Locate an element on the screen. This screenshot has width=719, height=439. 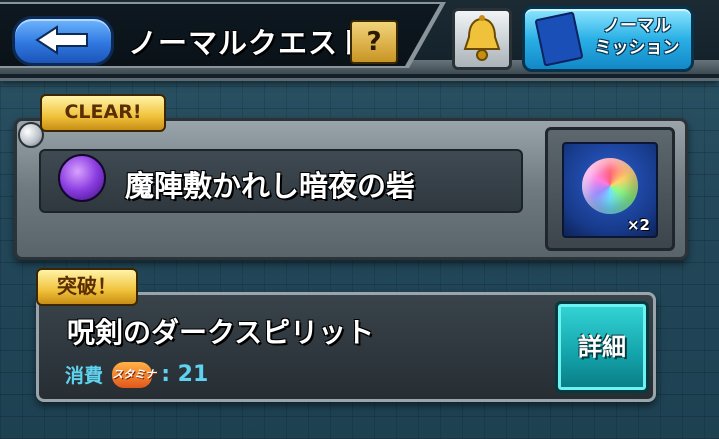
reward-box: ×2 is located at coordinates (610, 189).